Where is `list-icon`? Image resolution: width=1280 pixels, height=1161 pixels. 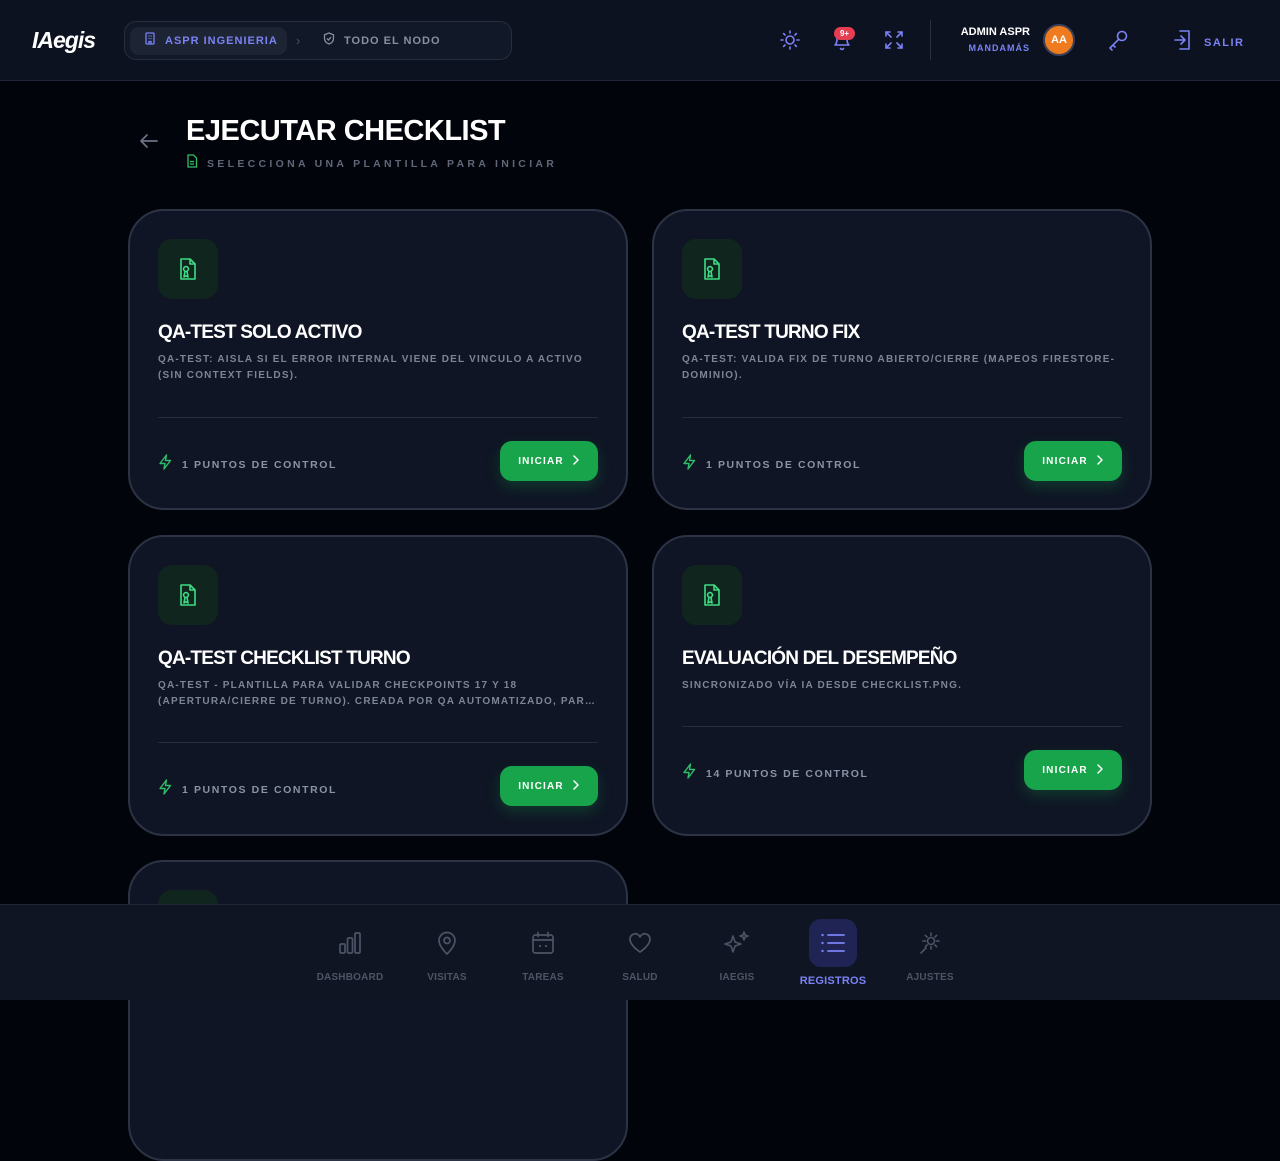 list-icon is located at coordinates (833, 943).